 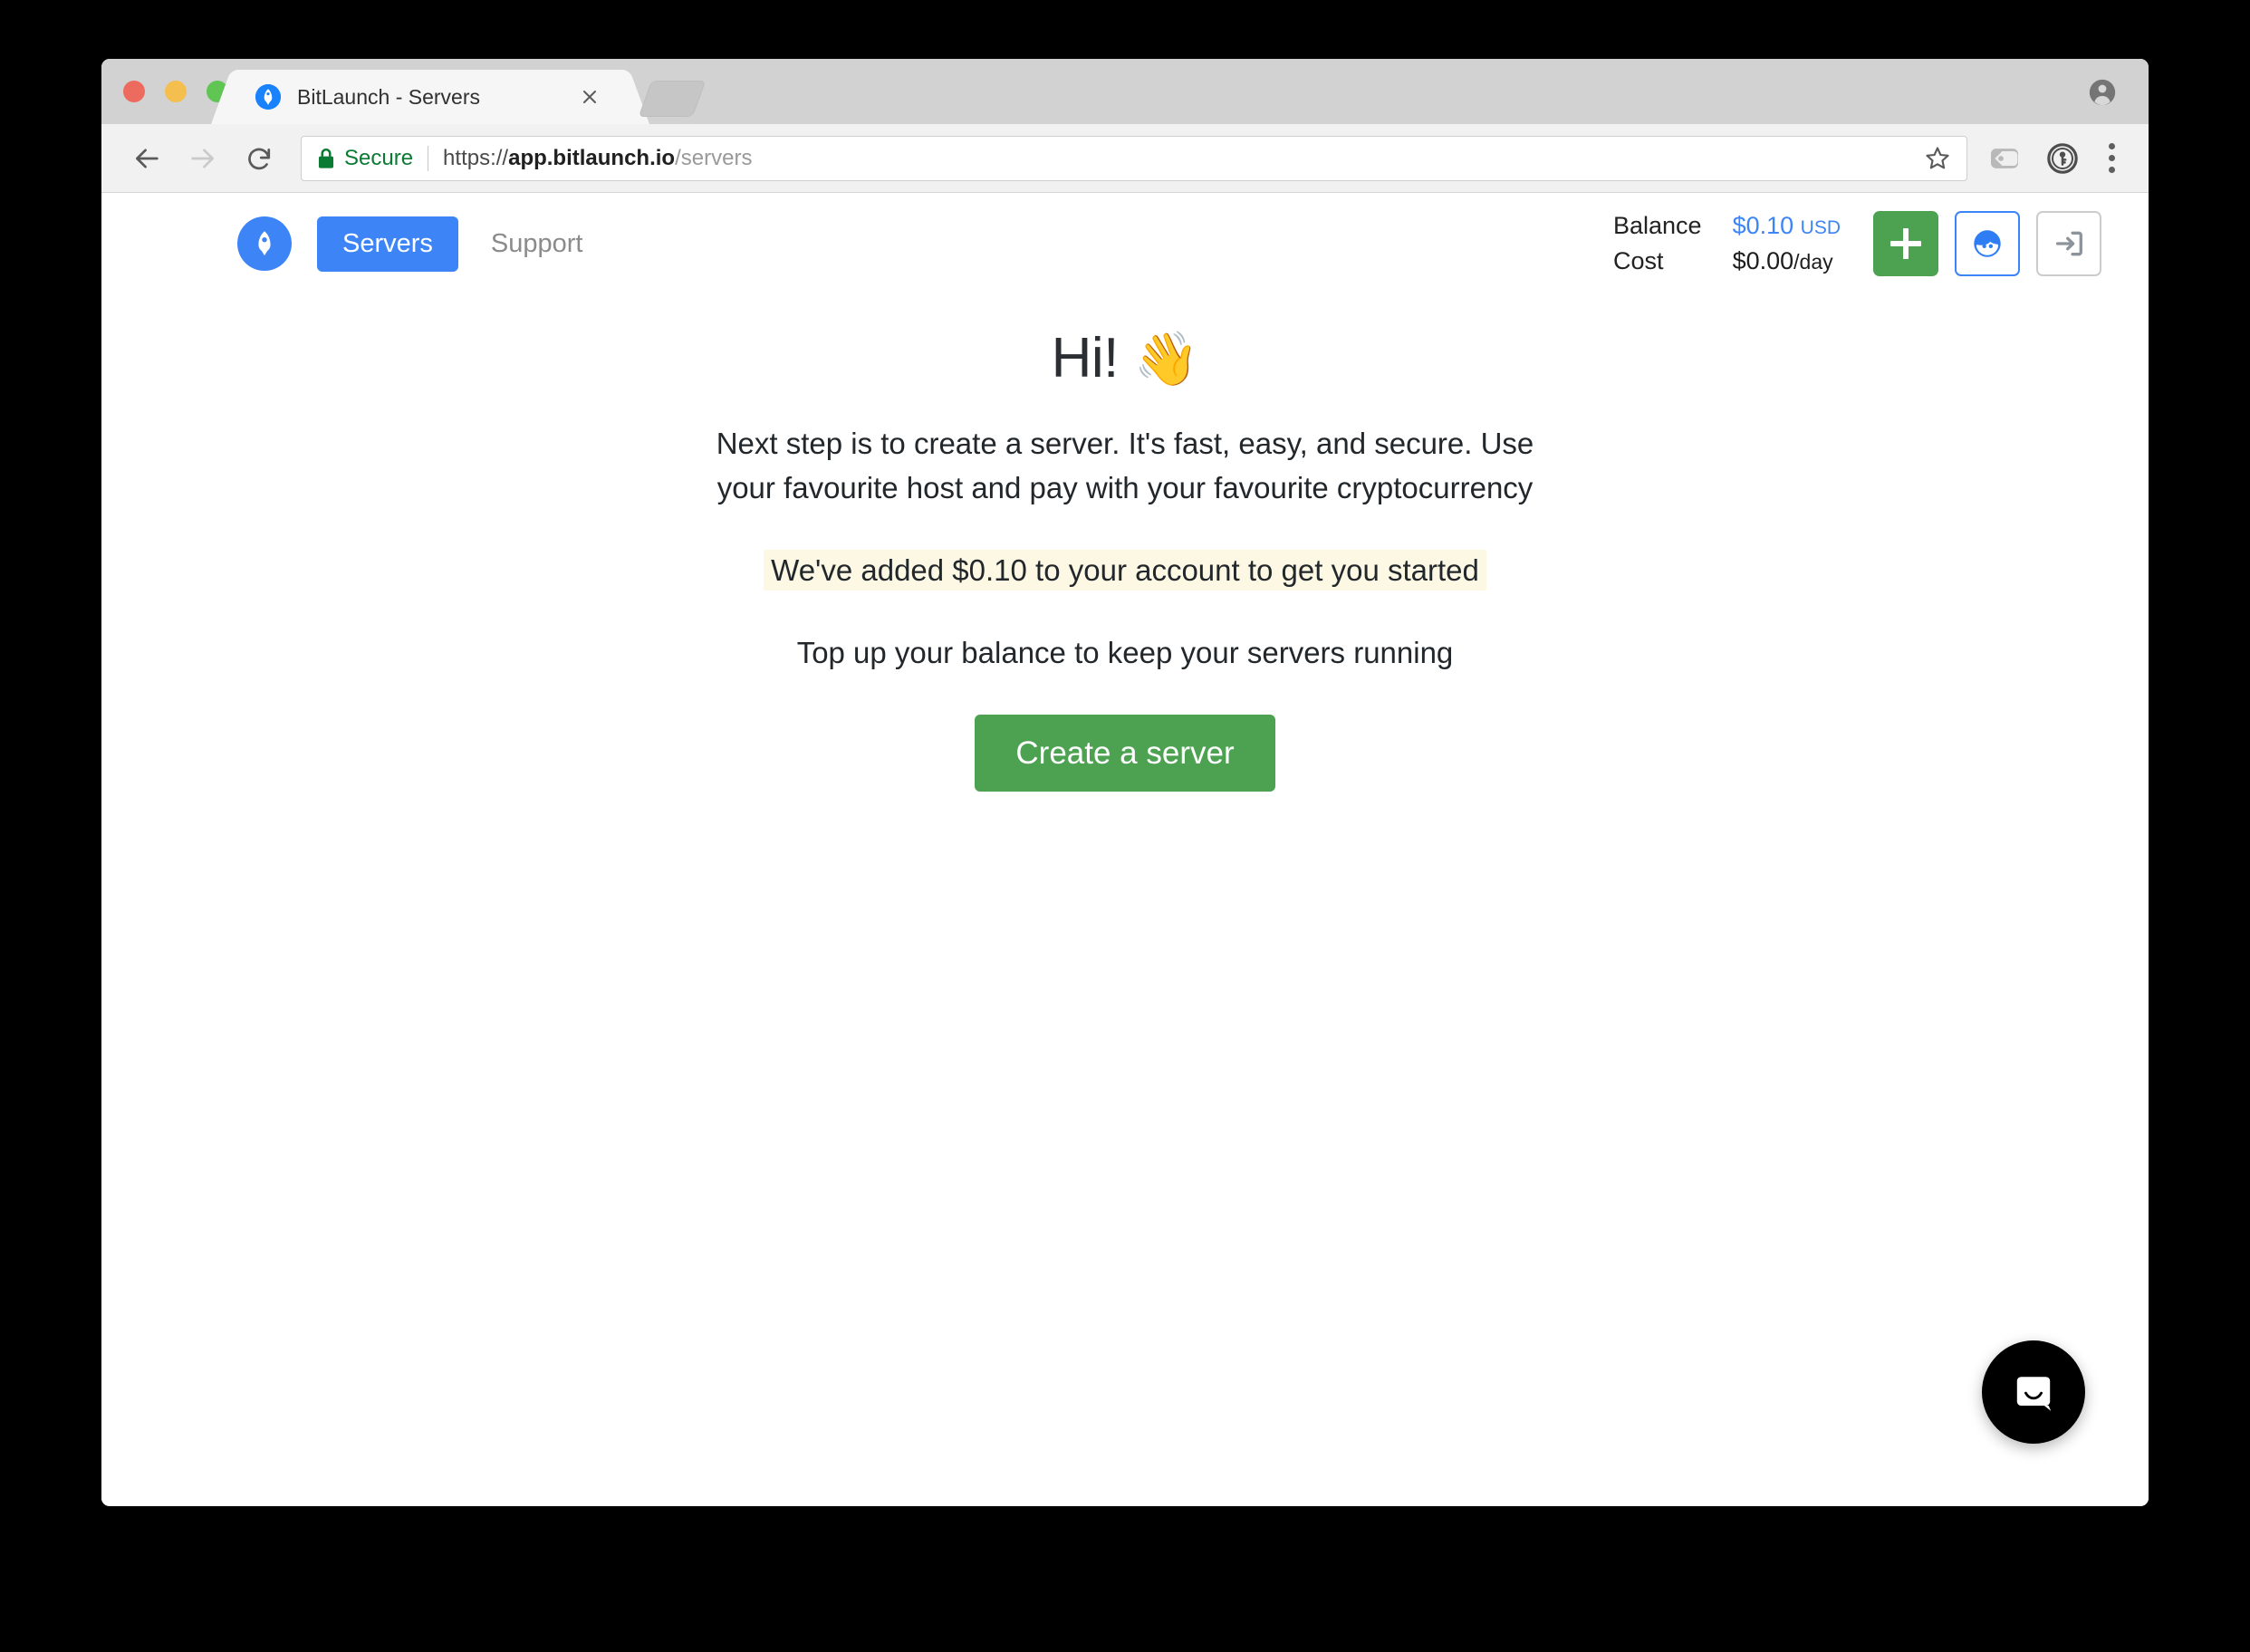 I want to click on user-face-icon, so click(x=1988, y=243).